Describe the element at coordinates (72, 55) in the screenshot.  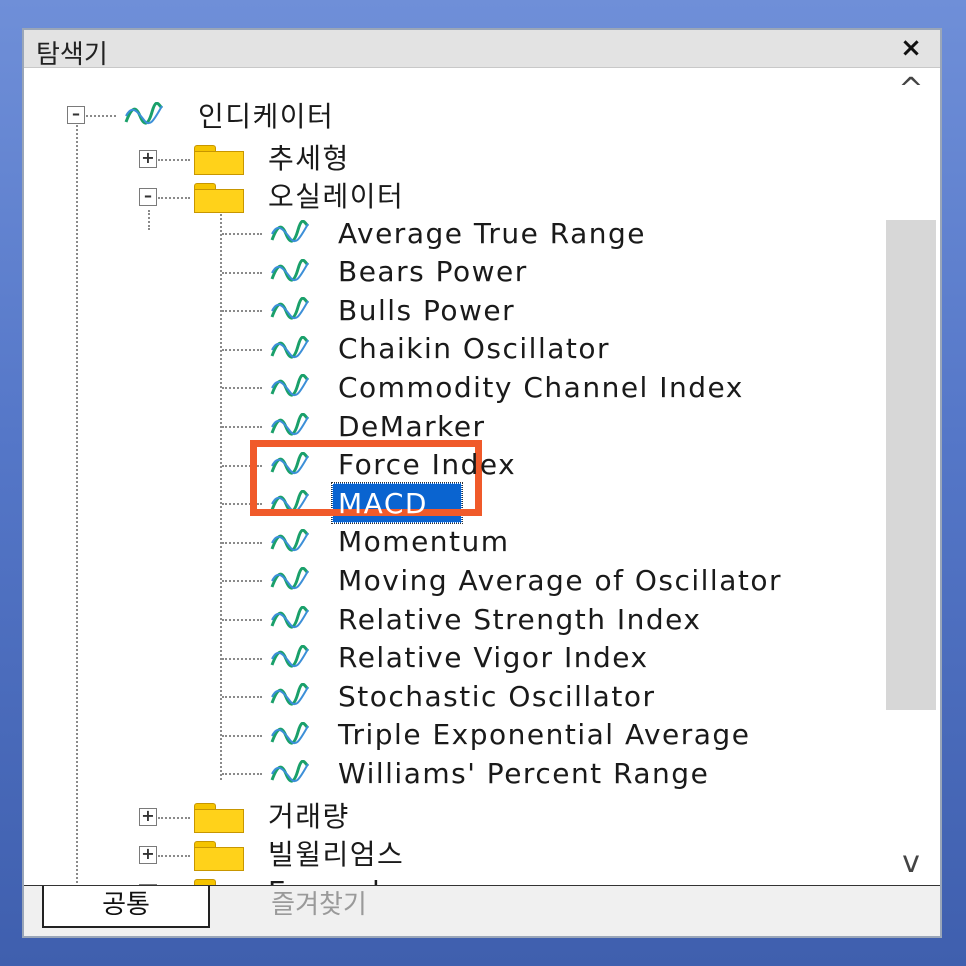
I see `navigator-title: 탐색기` at that location.